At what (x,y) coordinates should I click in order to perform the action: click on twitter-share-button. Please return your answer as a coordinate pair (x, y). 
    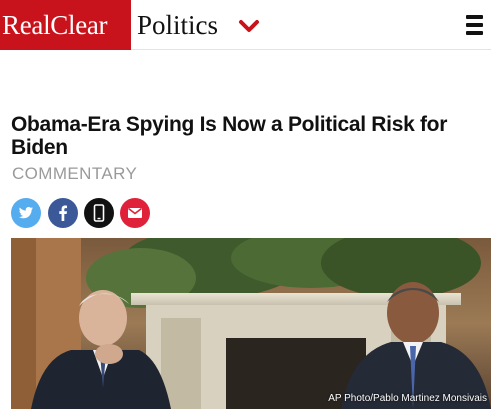
    Looking at the image, I should click on (26, 213).